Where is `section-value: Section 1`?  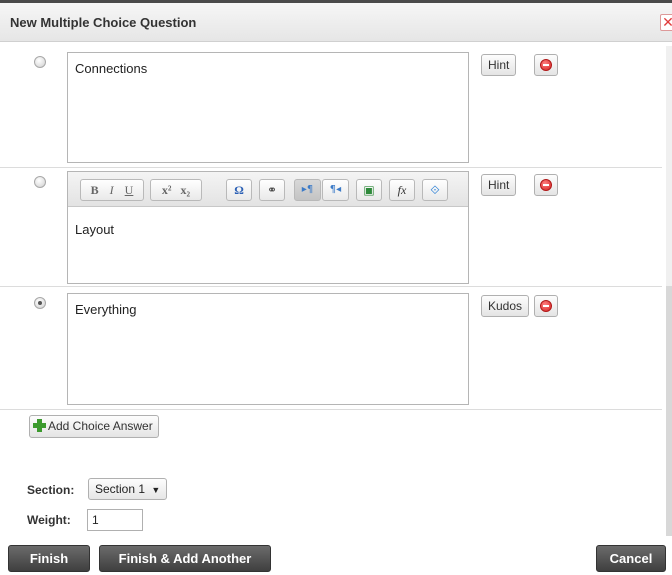 section-value: Section 1 is located at coordinates (120, 489).